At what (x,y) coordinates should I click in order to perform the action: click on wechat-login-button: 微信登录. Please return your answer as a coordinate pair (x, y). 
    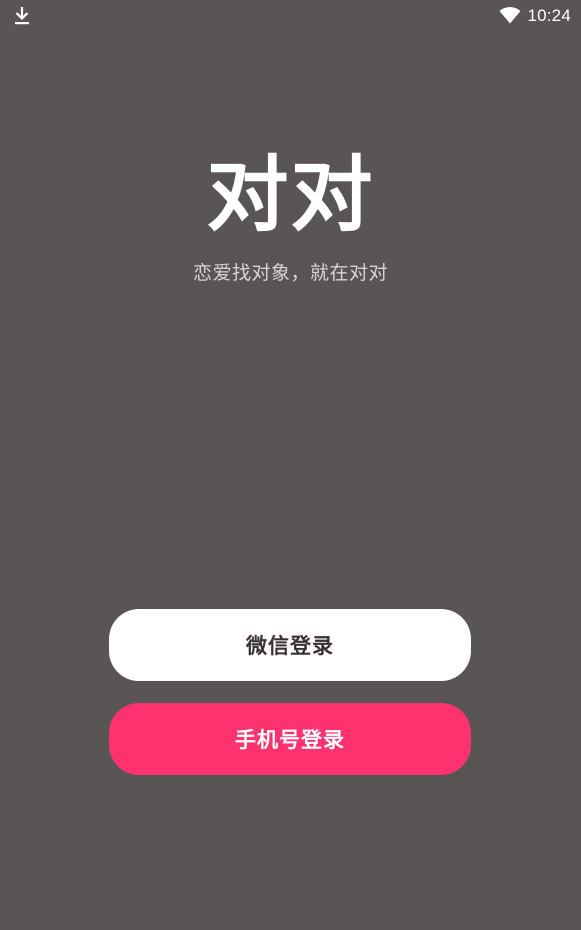
    Looking at the image, I should click on (290, 645).